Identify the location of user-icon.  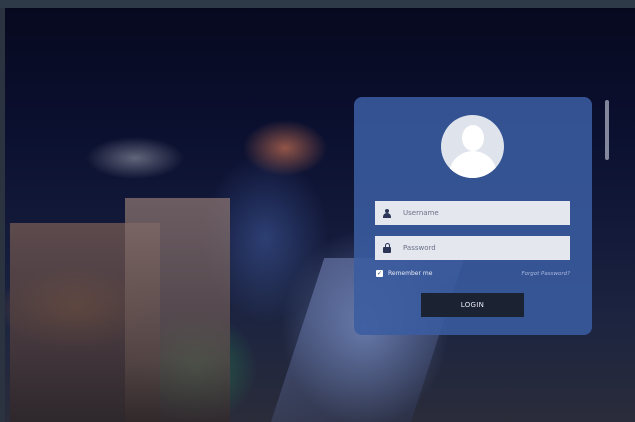
(387, 213).